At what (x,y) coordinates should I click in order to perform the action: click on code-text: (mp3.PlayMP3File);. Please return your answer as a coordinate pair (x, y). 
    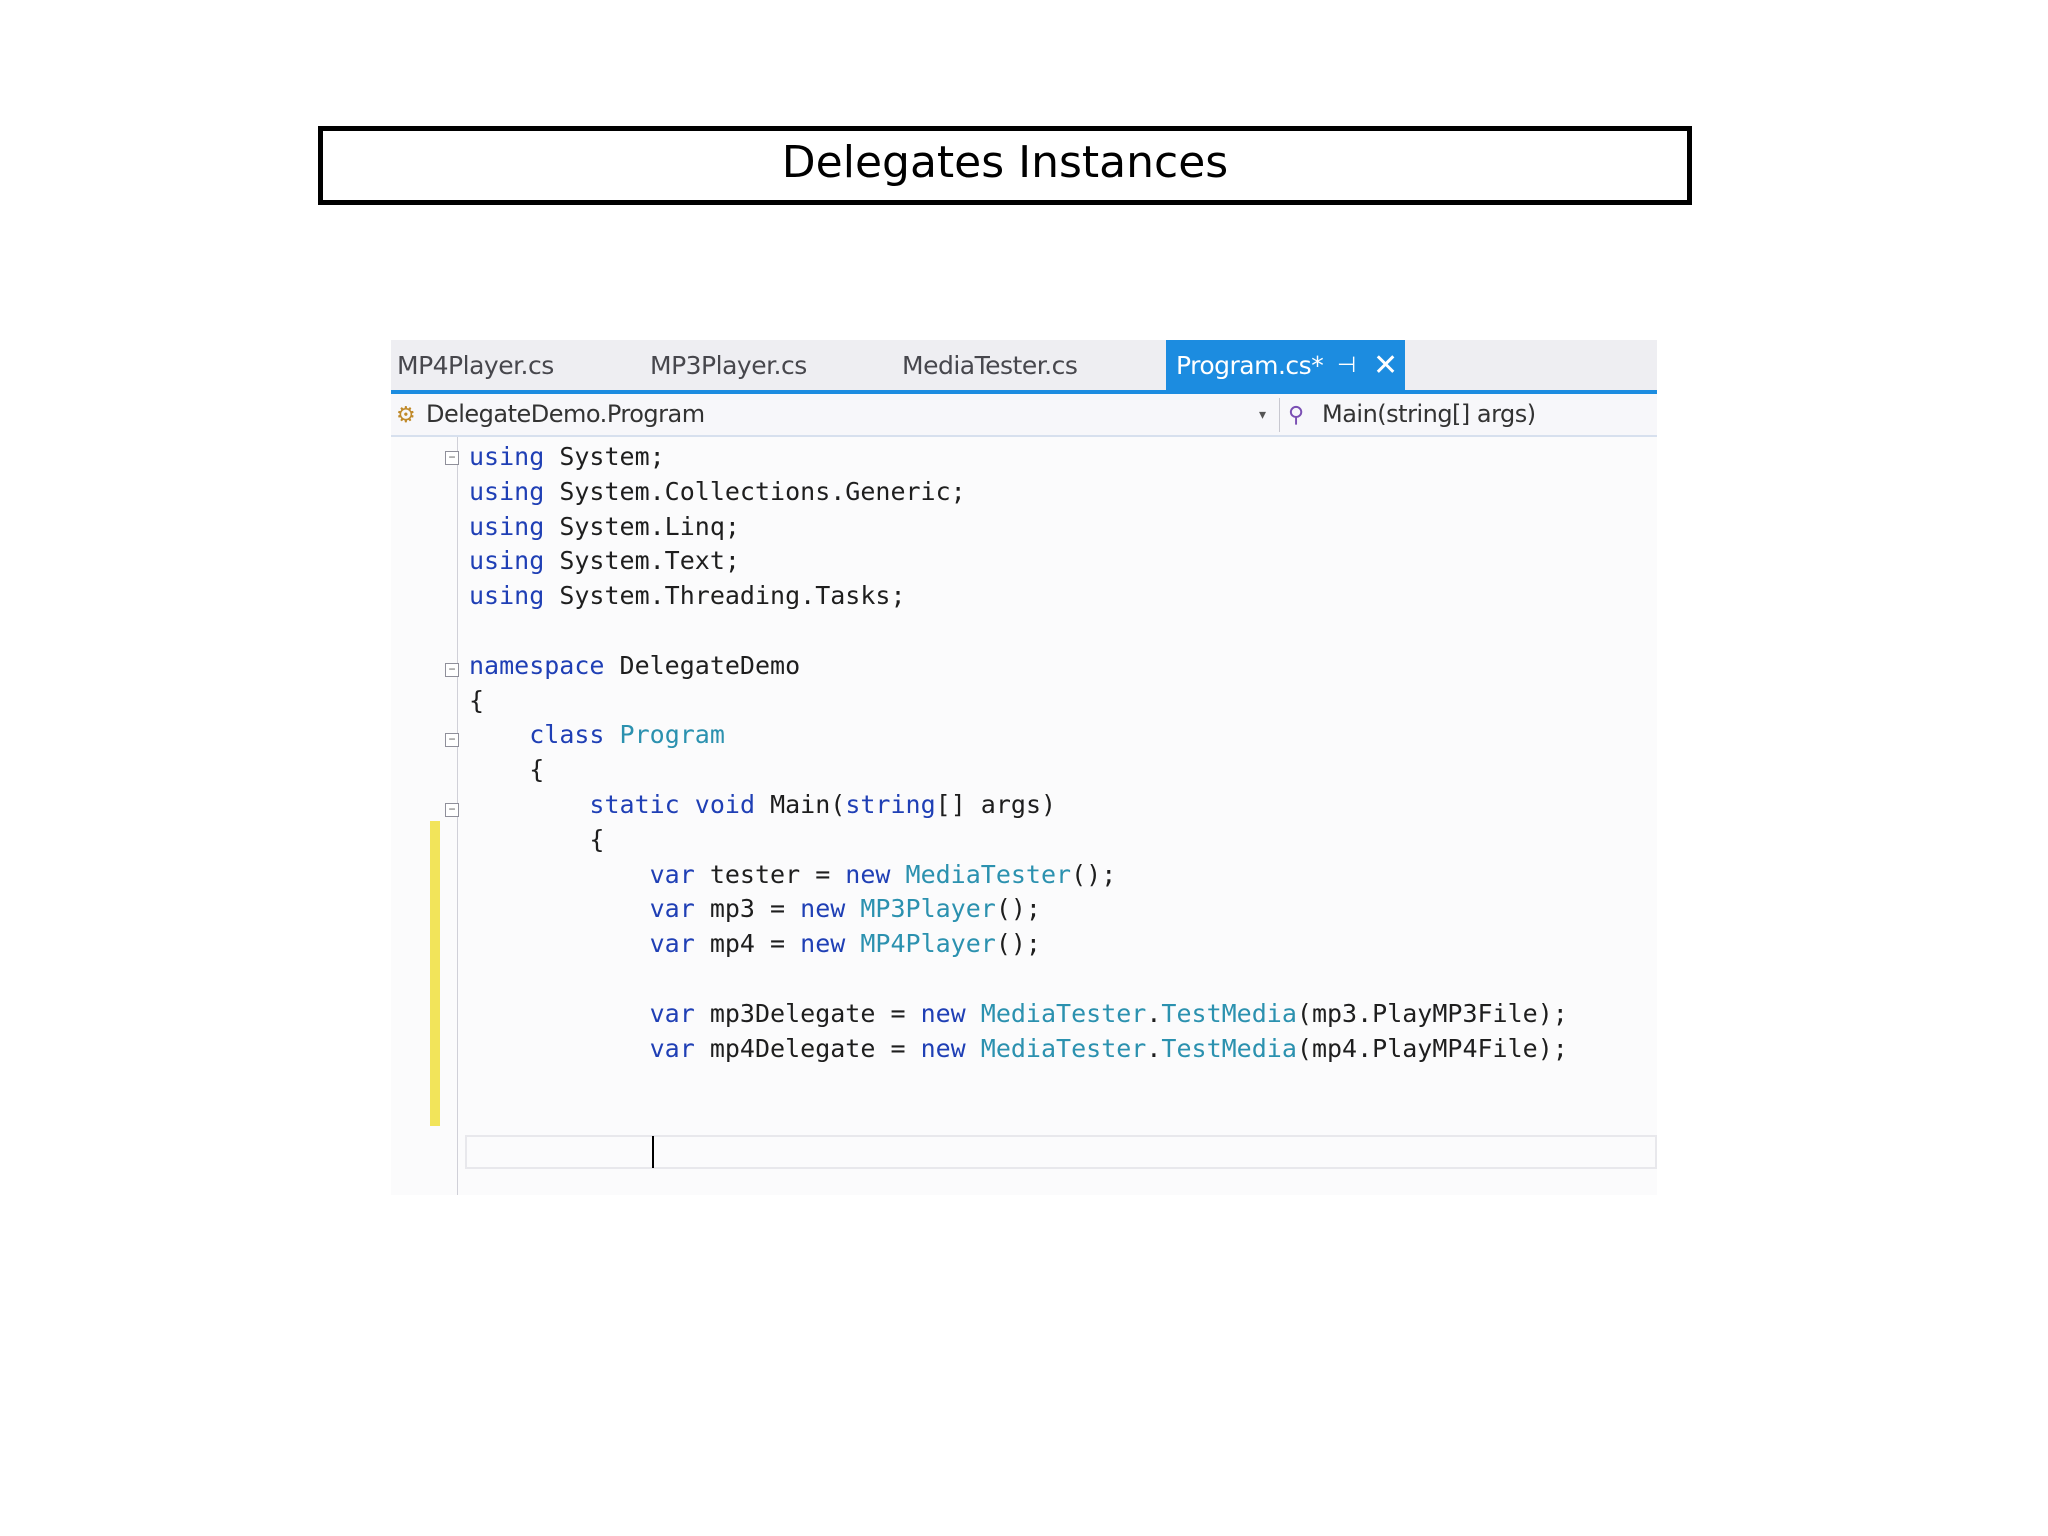
    Looking at the image, I should click on (1432, 1013).